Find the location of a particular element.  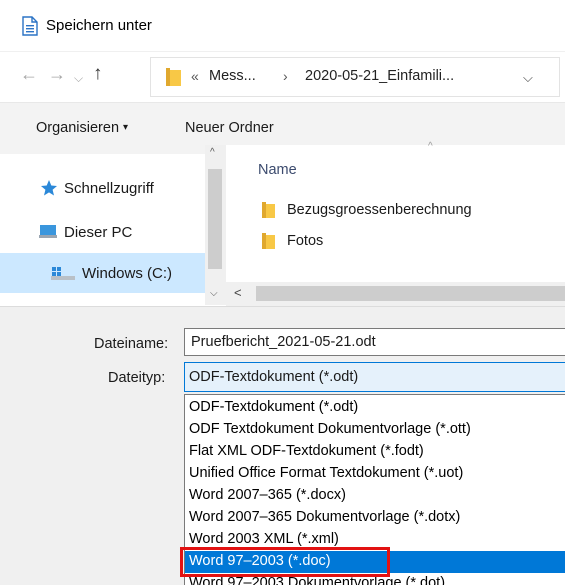

scroll-up-icon: ^ is located at coordinates (212, 152).